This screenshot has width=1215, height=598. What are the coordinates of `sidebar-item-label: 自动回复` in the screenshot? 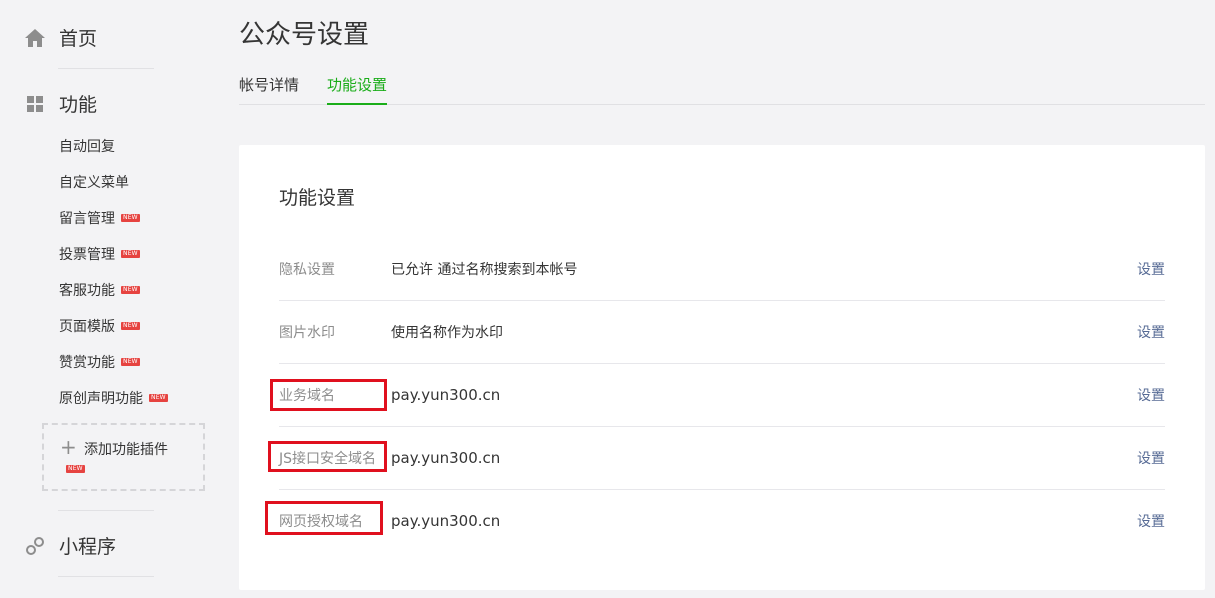 It's located at (87, 147).